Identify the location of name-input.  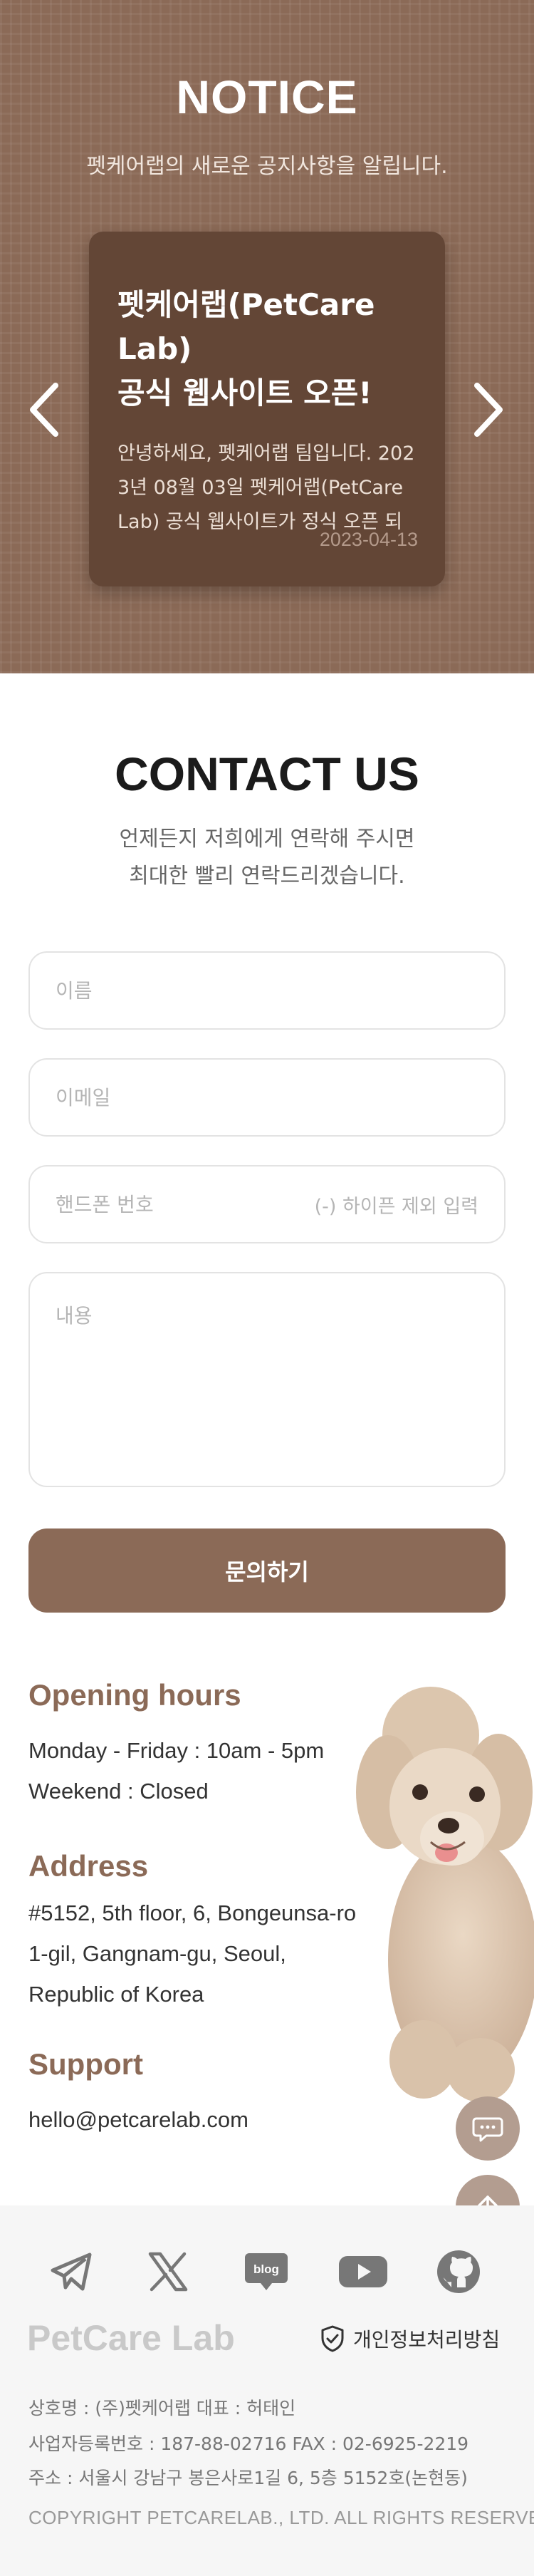
(267, 991).